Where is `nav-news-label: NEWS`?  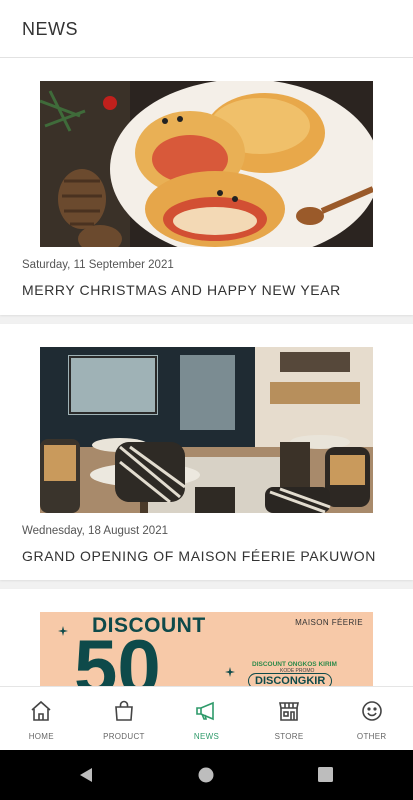
nav-news-label: NEWS is located at coordinates (206, 736).